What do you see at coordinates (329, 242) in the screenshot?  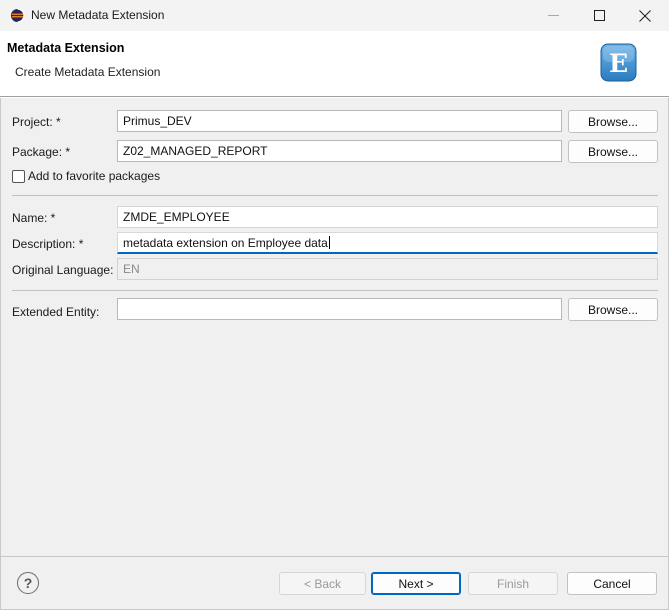 I see `text-caret` at bounding box center [329, 242].